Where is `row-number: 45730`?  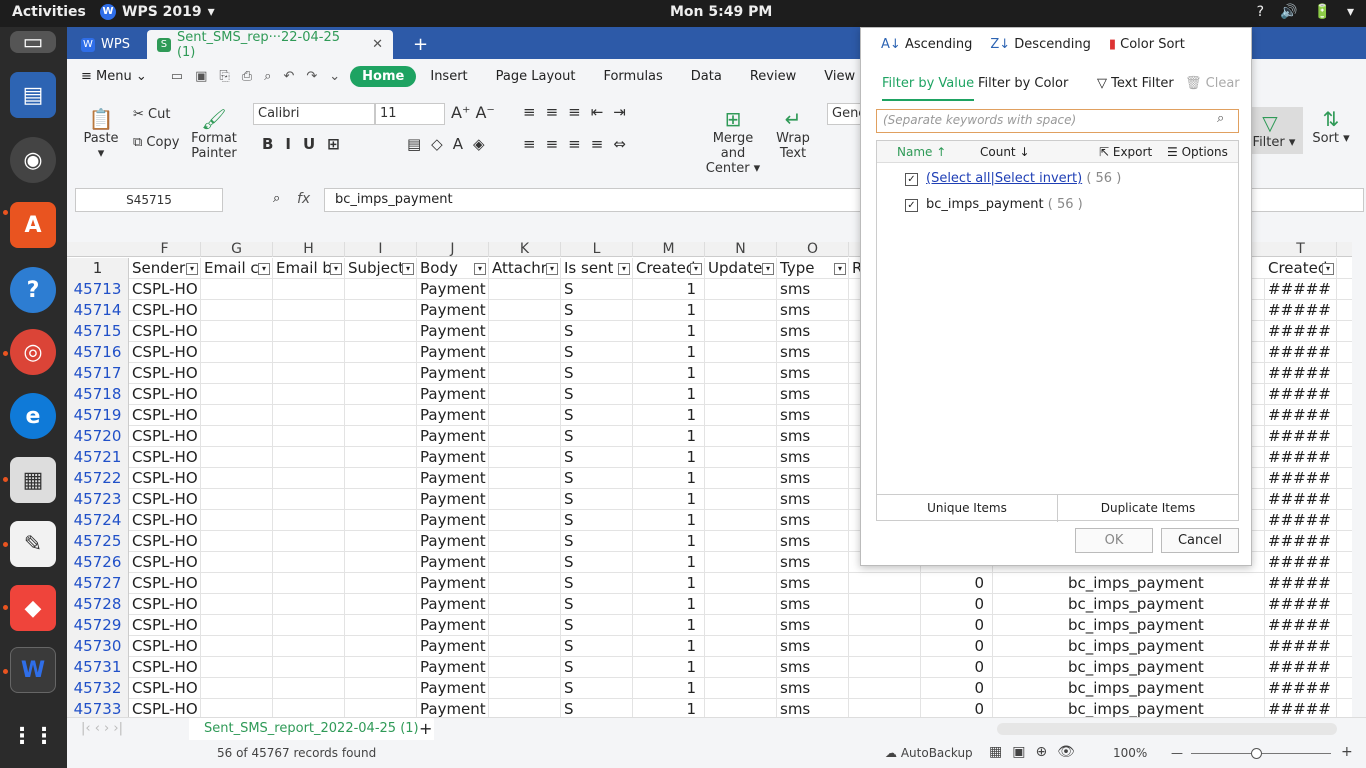
row-number: 45730 is located at coordinates (98, 646).